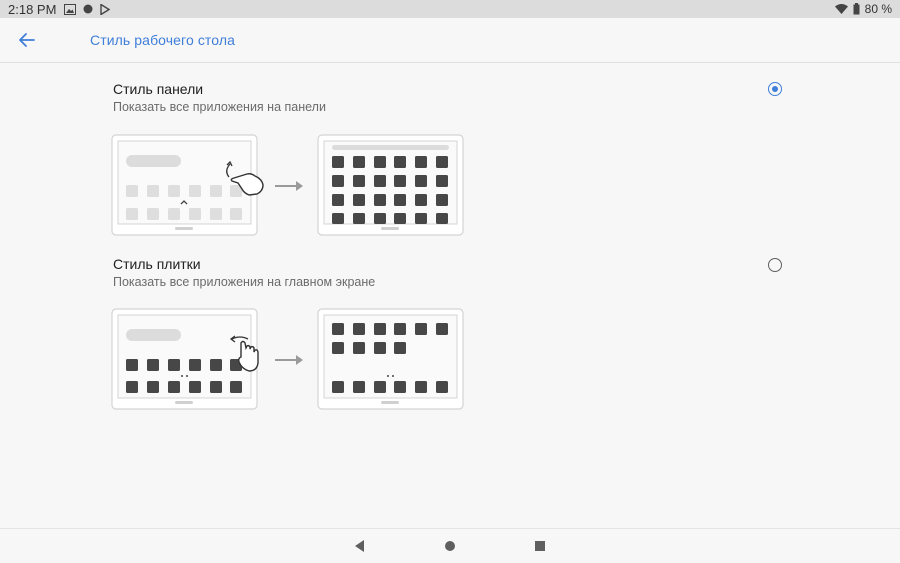 This screenshot has height=563, width=900. What do you see at coordinates (105, 9) in the screenshot?
I see `play-store-icon` at bounding box center [105, 9].